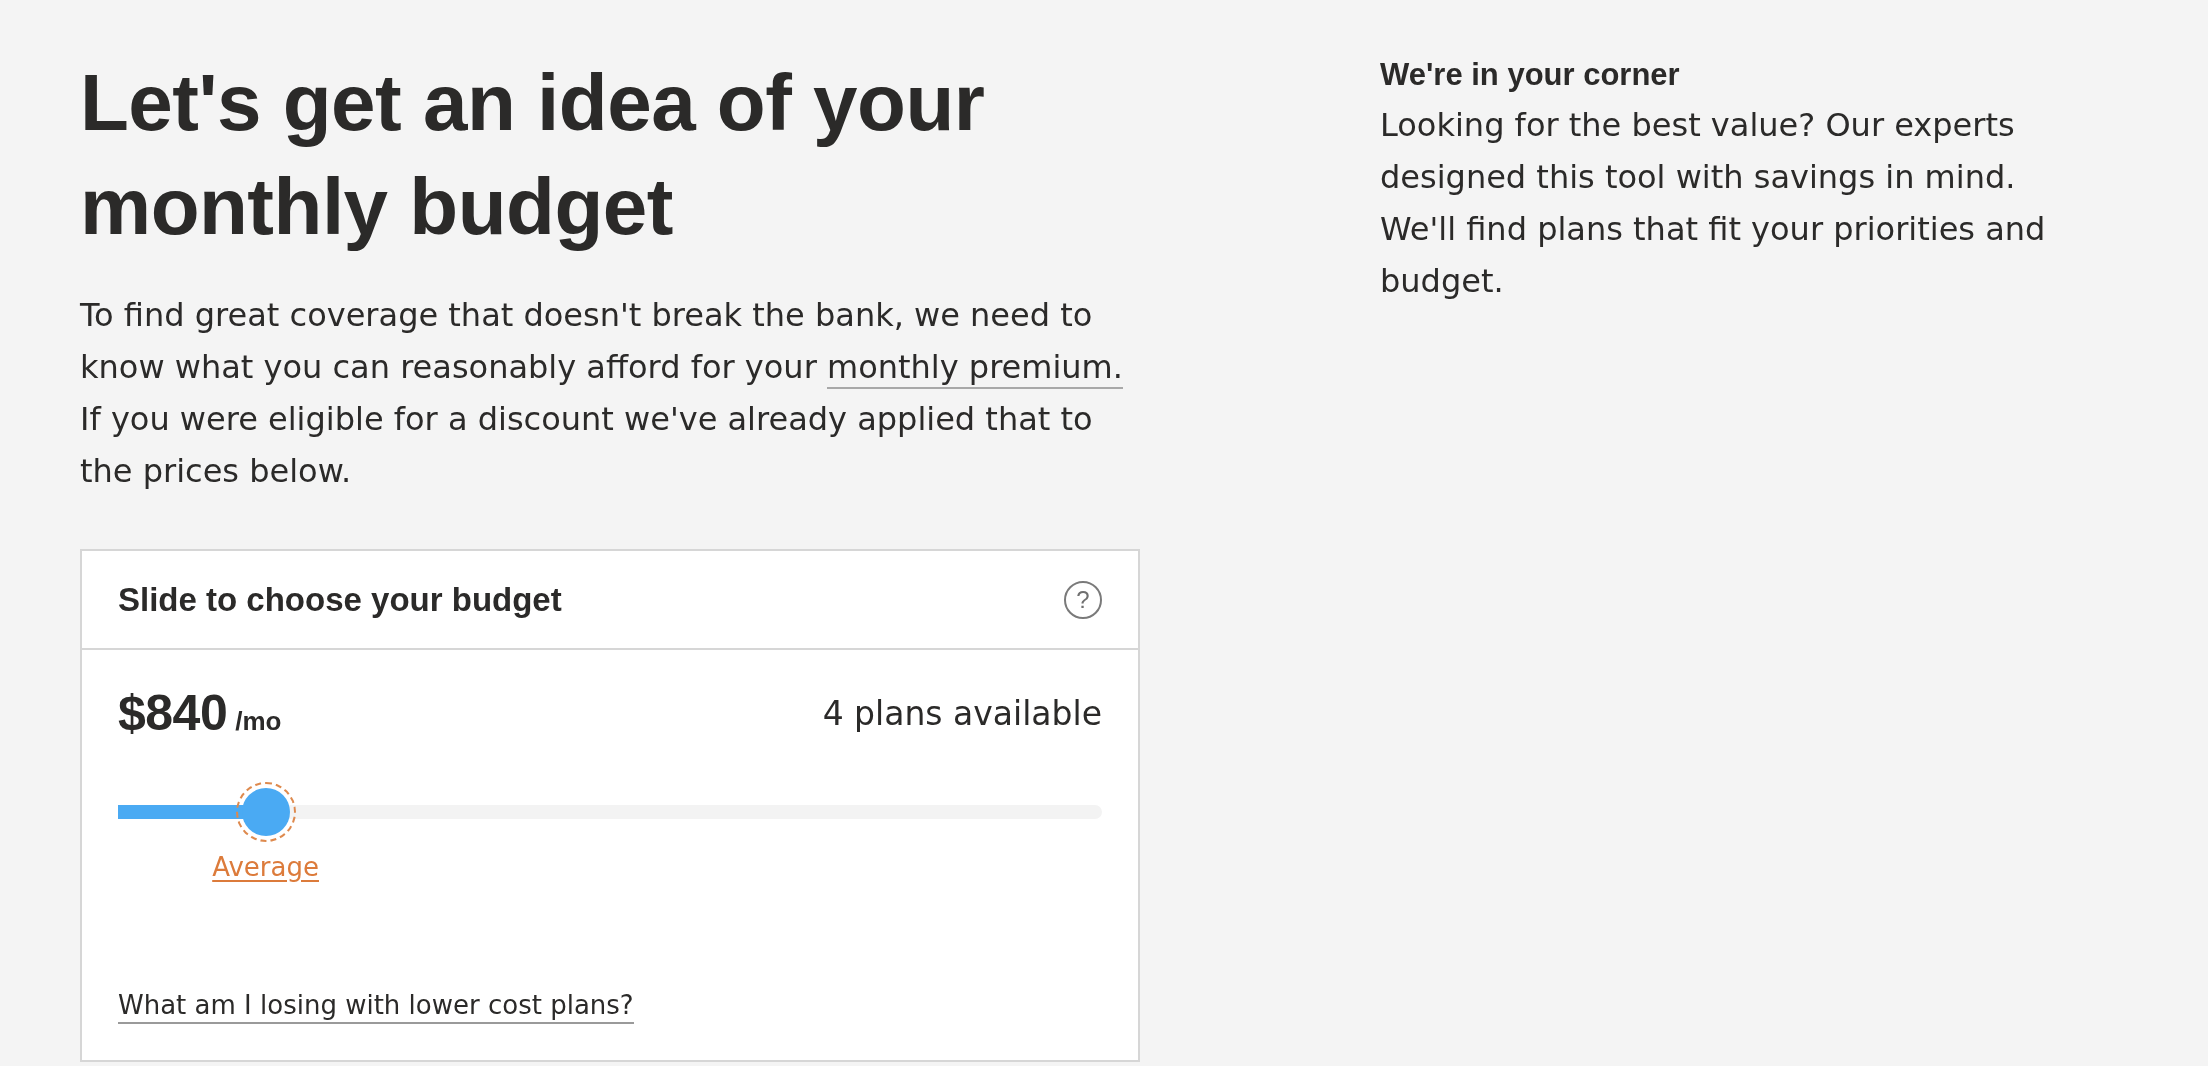 This screenshot has width=2208, height=1066. I want to click on help-button: ?, so click(1083, 599).